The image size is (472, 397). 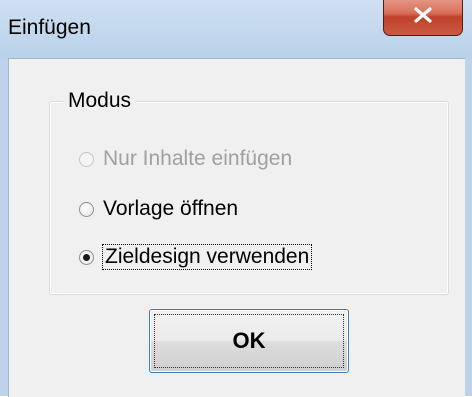 What do you see at coordinates (236, 29) in the screenshot?
I see `title-bar: Einfügen` at bounding box center [236, 29].